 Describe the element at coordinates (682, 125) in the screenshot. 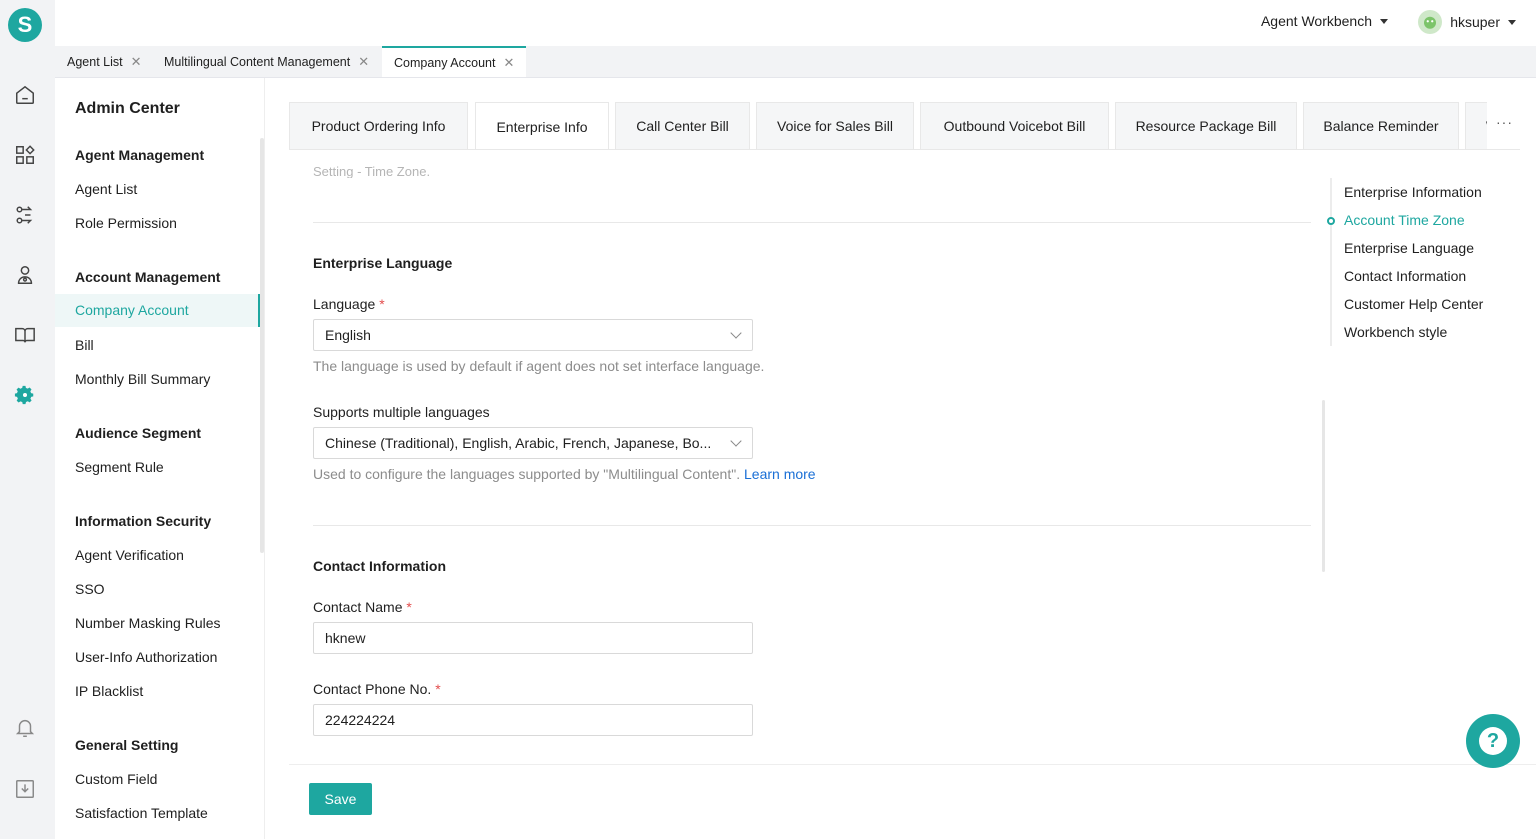

I see `tab-call-center-bill: Call Center Bill` at that location.